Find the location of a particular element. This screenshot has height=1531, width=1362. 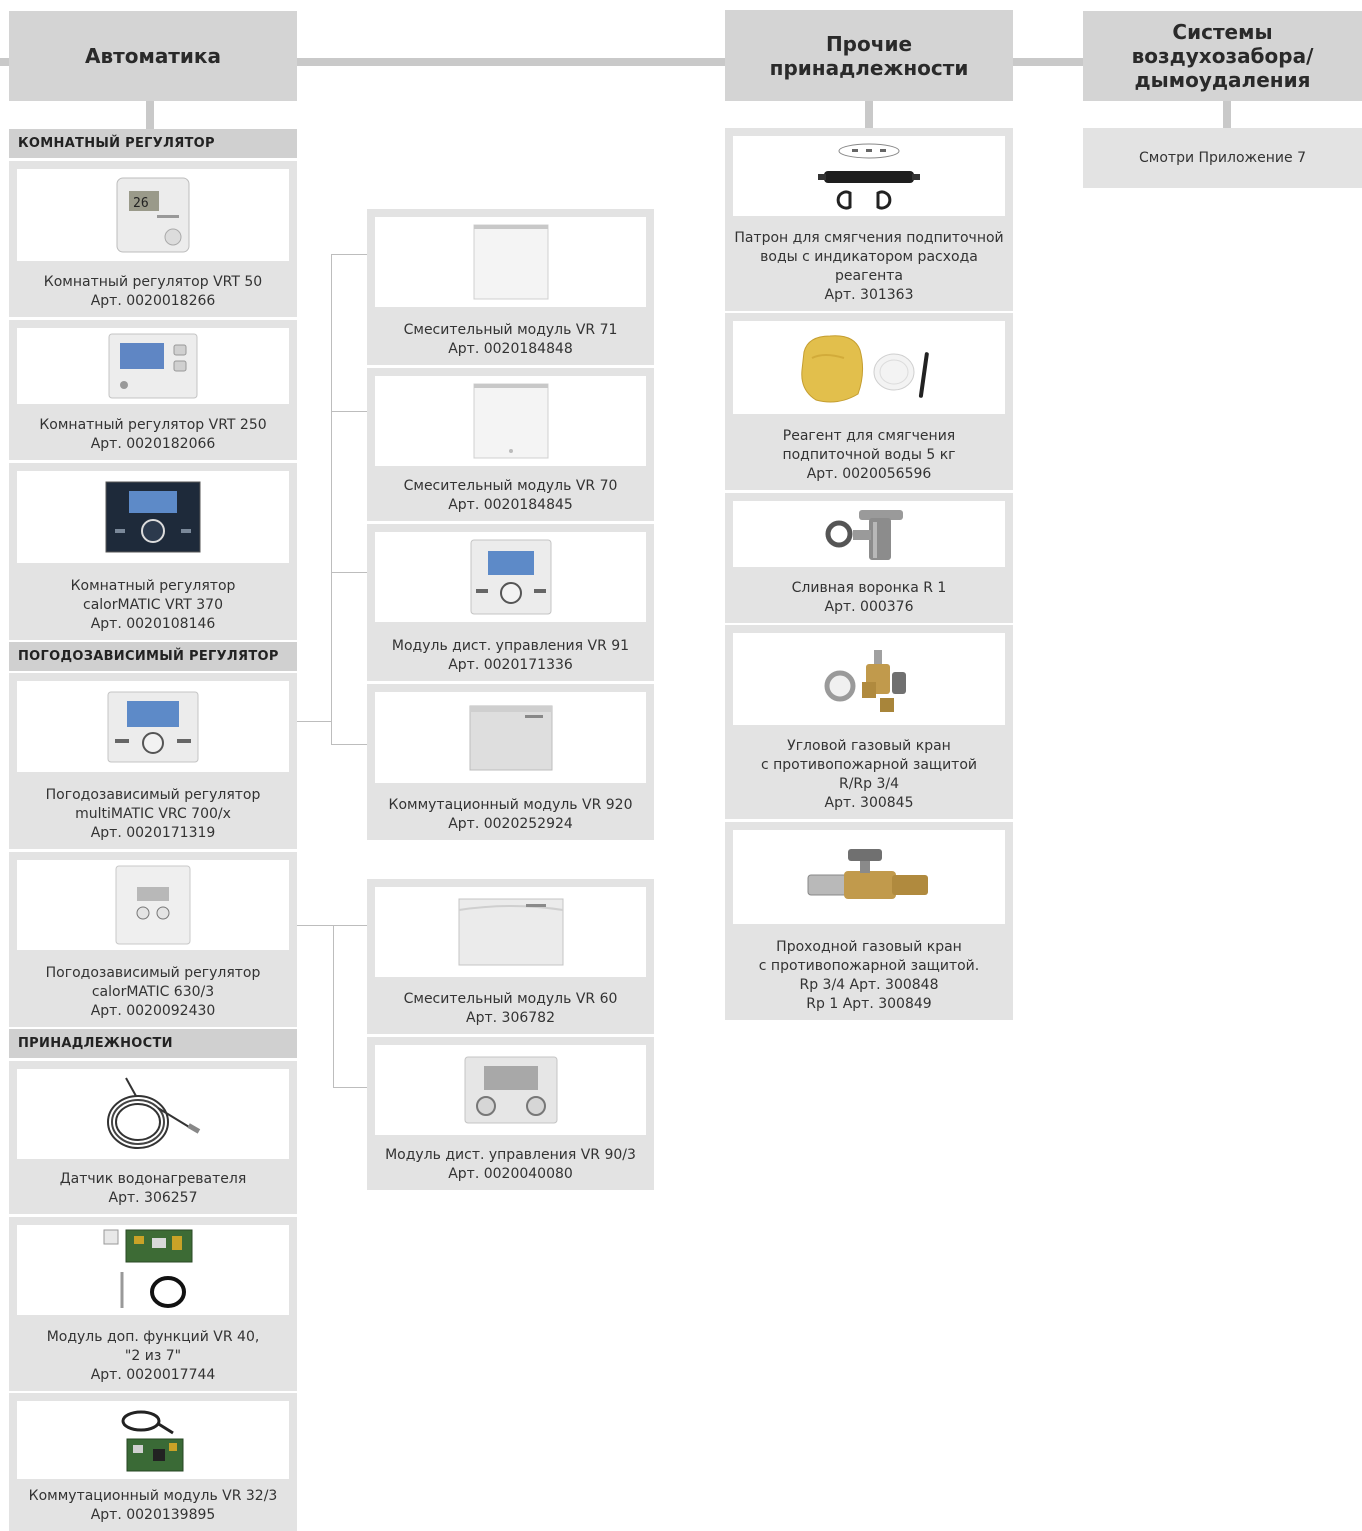

caption-line: Арт. 0020182066 is located at coordinates (153, 444).